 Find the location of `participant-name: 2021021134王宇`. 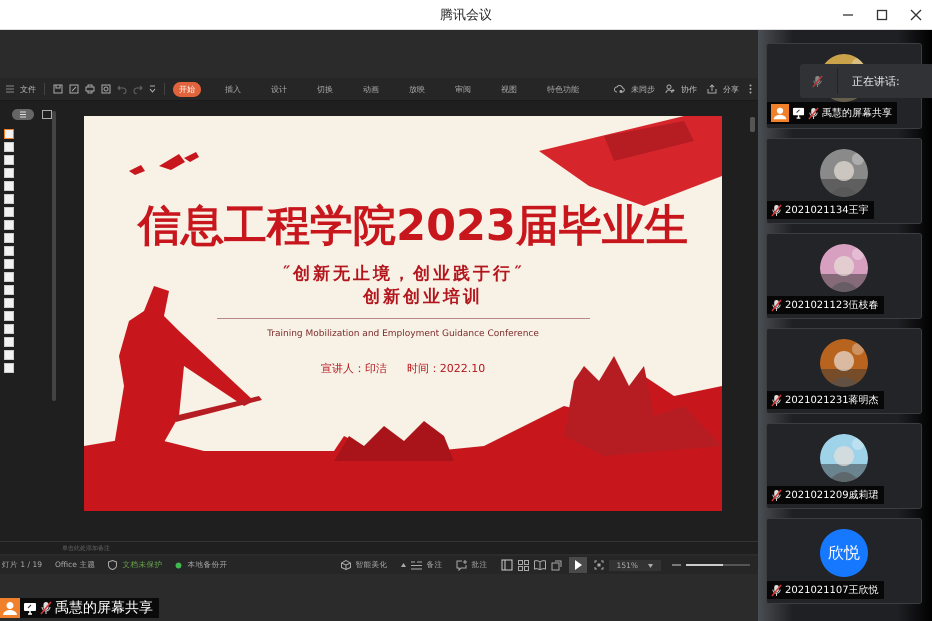

participant-name: 2021021134王宇 is located at coordinates (827, 210).